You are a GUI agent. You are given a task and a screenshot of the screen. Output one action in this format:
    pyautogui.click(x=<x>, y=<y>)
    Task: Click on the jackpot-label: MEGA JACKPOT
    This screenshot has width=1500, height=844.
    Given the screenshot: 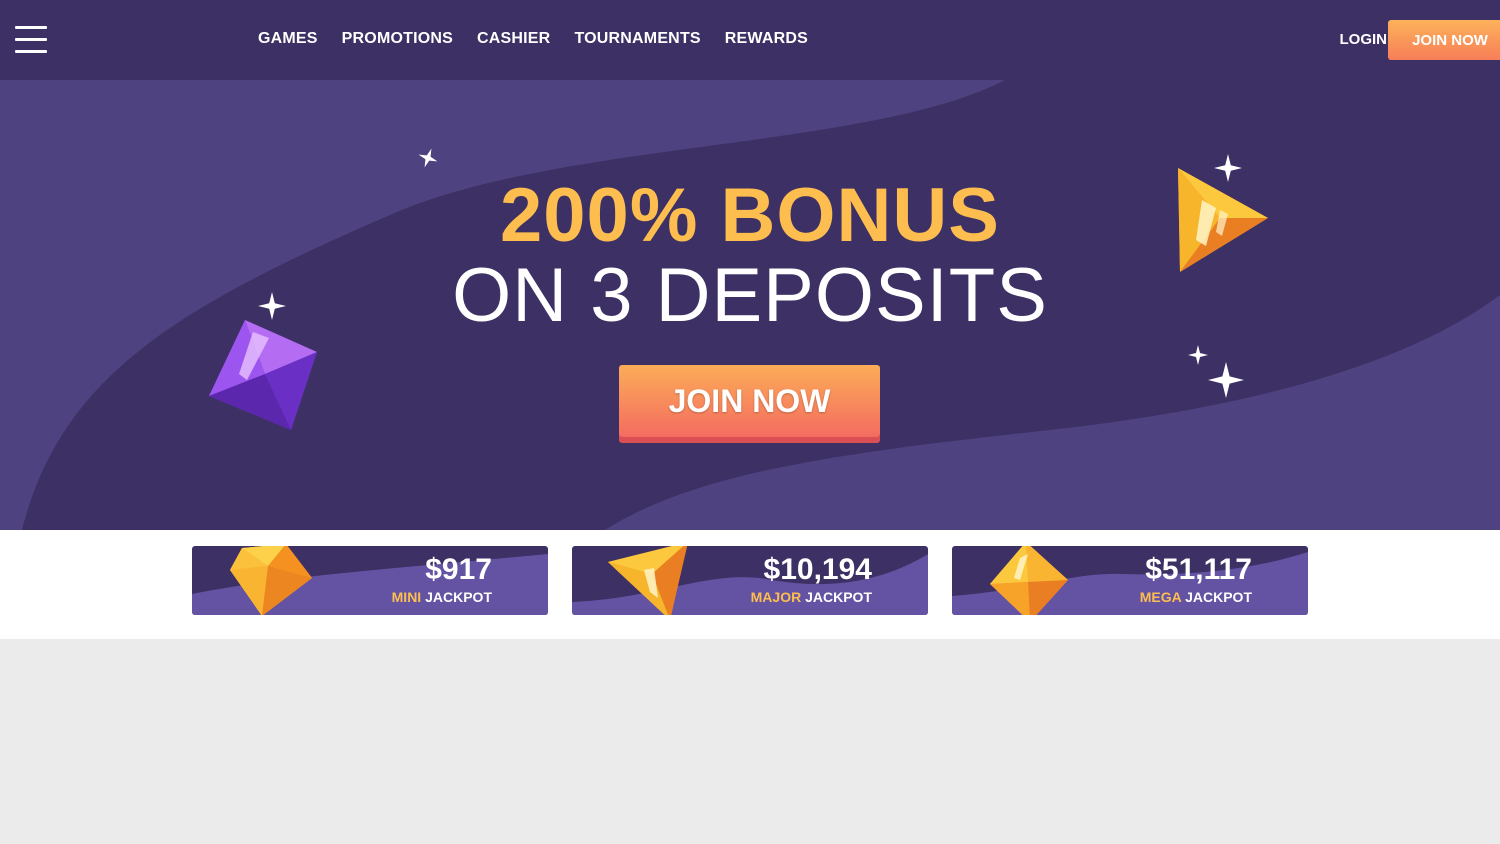 What is the action you would take?
    pyautogui.click(x=1196, y=597)
    